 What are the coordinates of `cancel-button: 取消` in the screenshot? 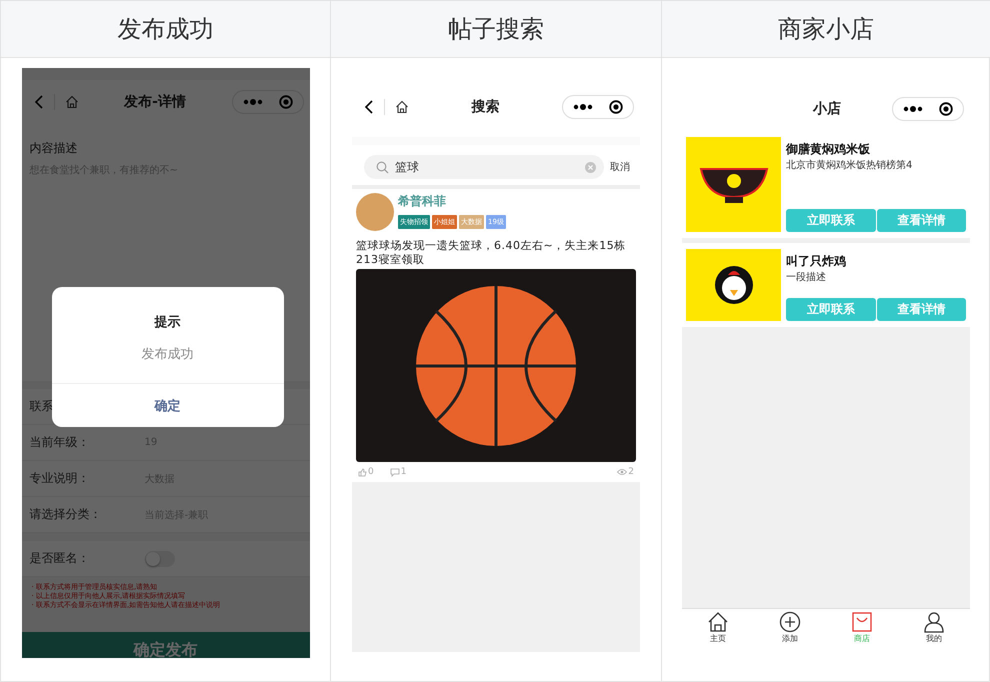 It's located at (620, 167).